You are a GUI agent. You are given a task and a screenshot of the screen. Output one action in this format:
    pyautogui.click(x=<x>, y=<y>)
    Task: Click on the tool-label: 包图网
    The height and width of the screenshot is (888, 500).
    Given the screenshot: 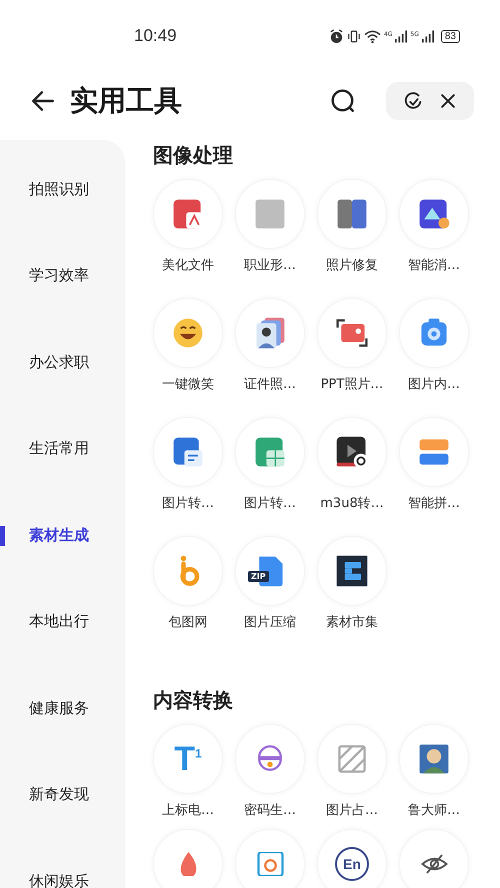 What is the action you would take?
    pyautogui.click(x=188, y=622)
    